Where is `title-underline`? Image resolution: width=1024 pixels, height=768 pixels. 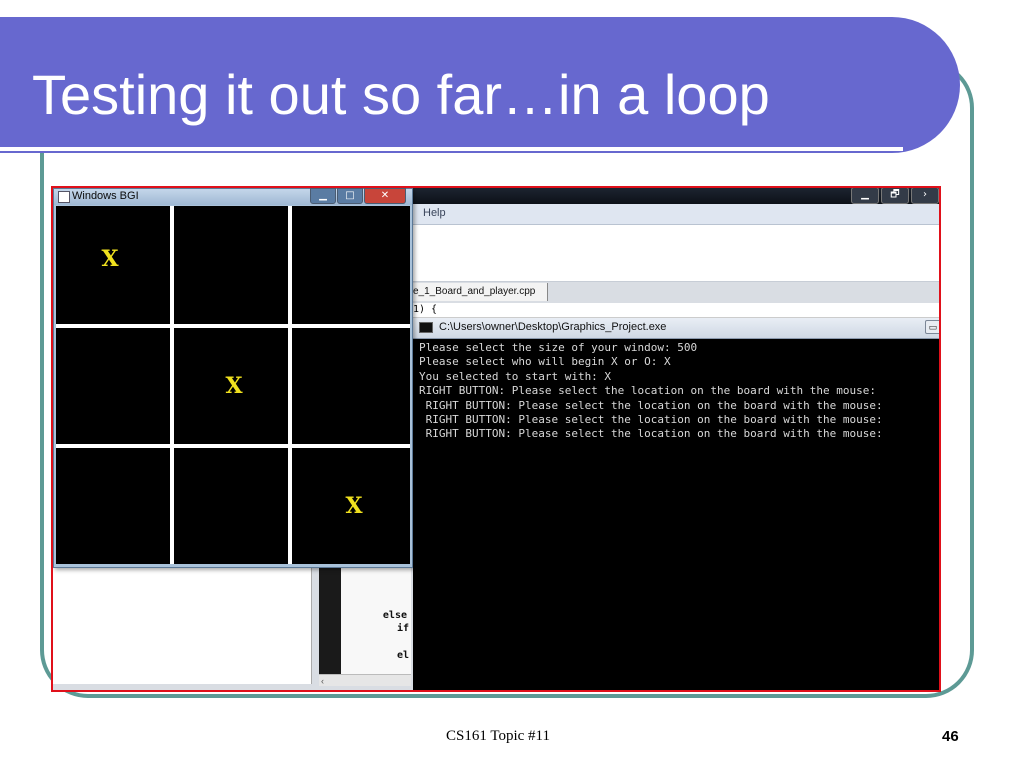 title-underline is located at coordinates (451, 149).